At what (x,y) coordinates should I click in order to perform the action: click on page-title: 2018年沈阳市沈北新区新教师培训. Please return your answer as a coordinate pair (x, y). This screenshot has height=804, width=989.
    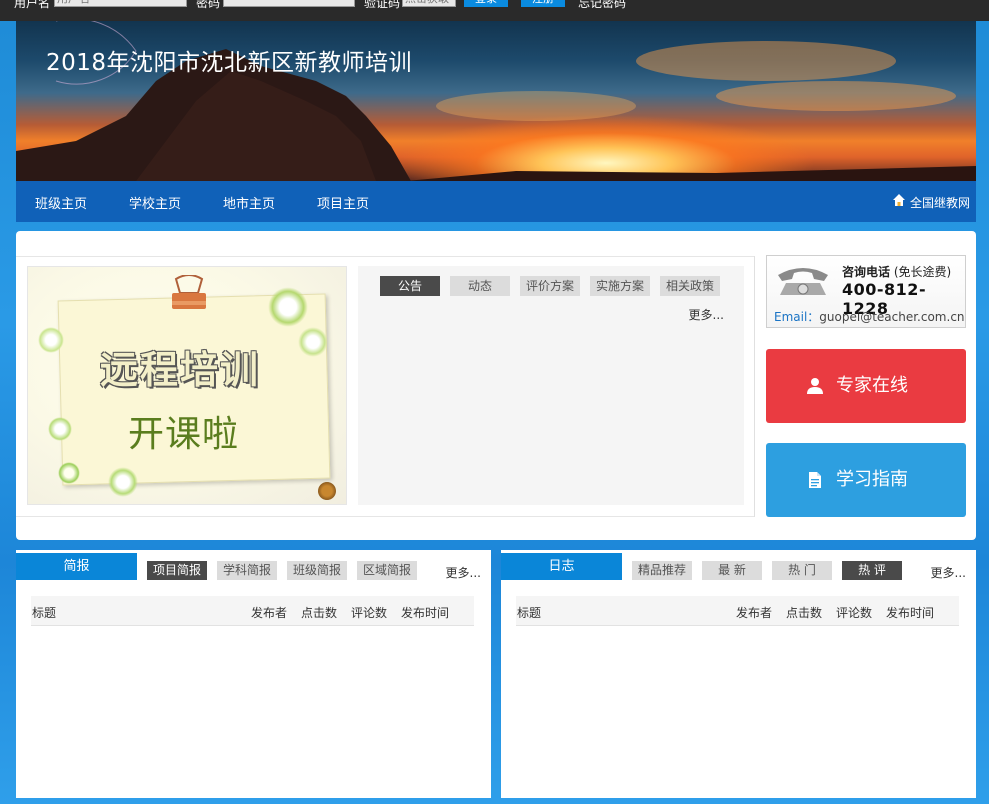
    Looking at the image, I should click on (229, 63).